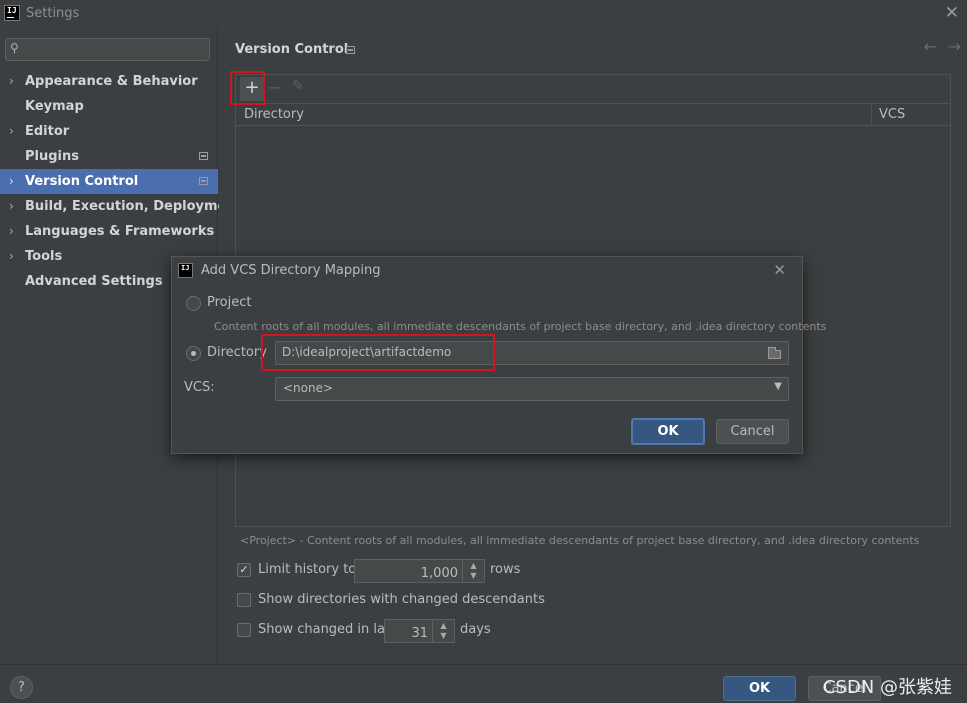 This screenshot has height=703, width=967. I want to click on sidebar-item-languages-frameworks: › Languages & Frameworks, so click(109, 231).